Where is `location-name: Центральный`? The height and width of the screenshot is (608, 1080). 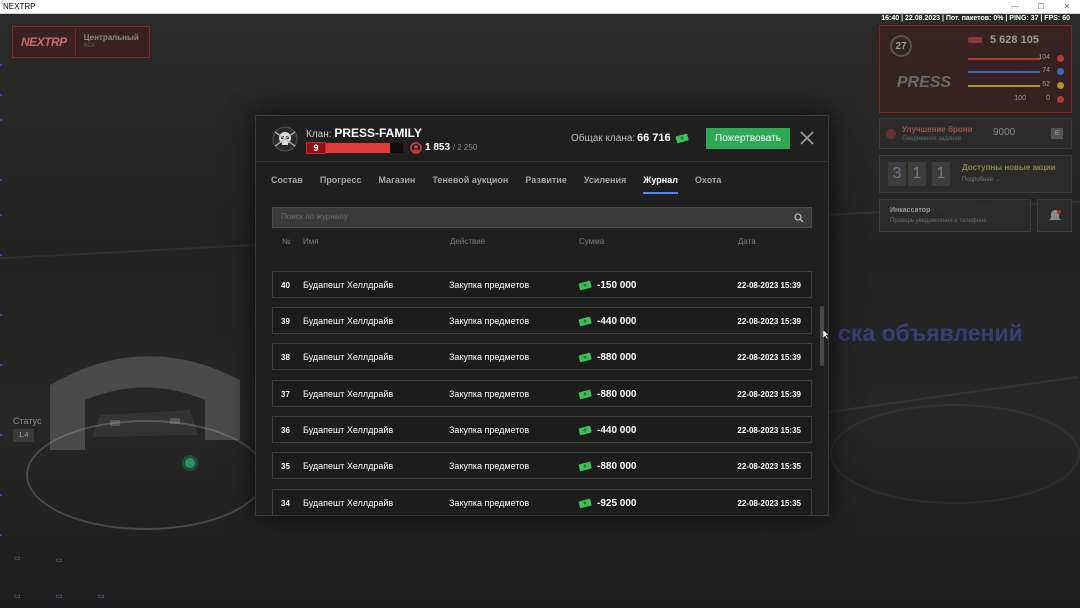
location-name: Центральный is located at coordinates (111, 37).